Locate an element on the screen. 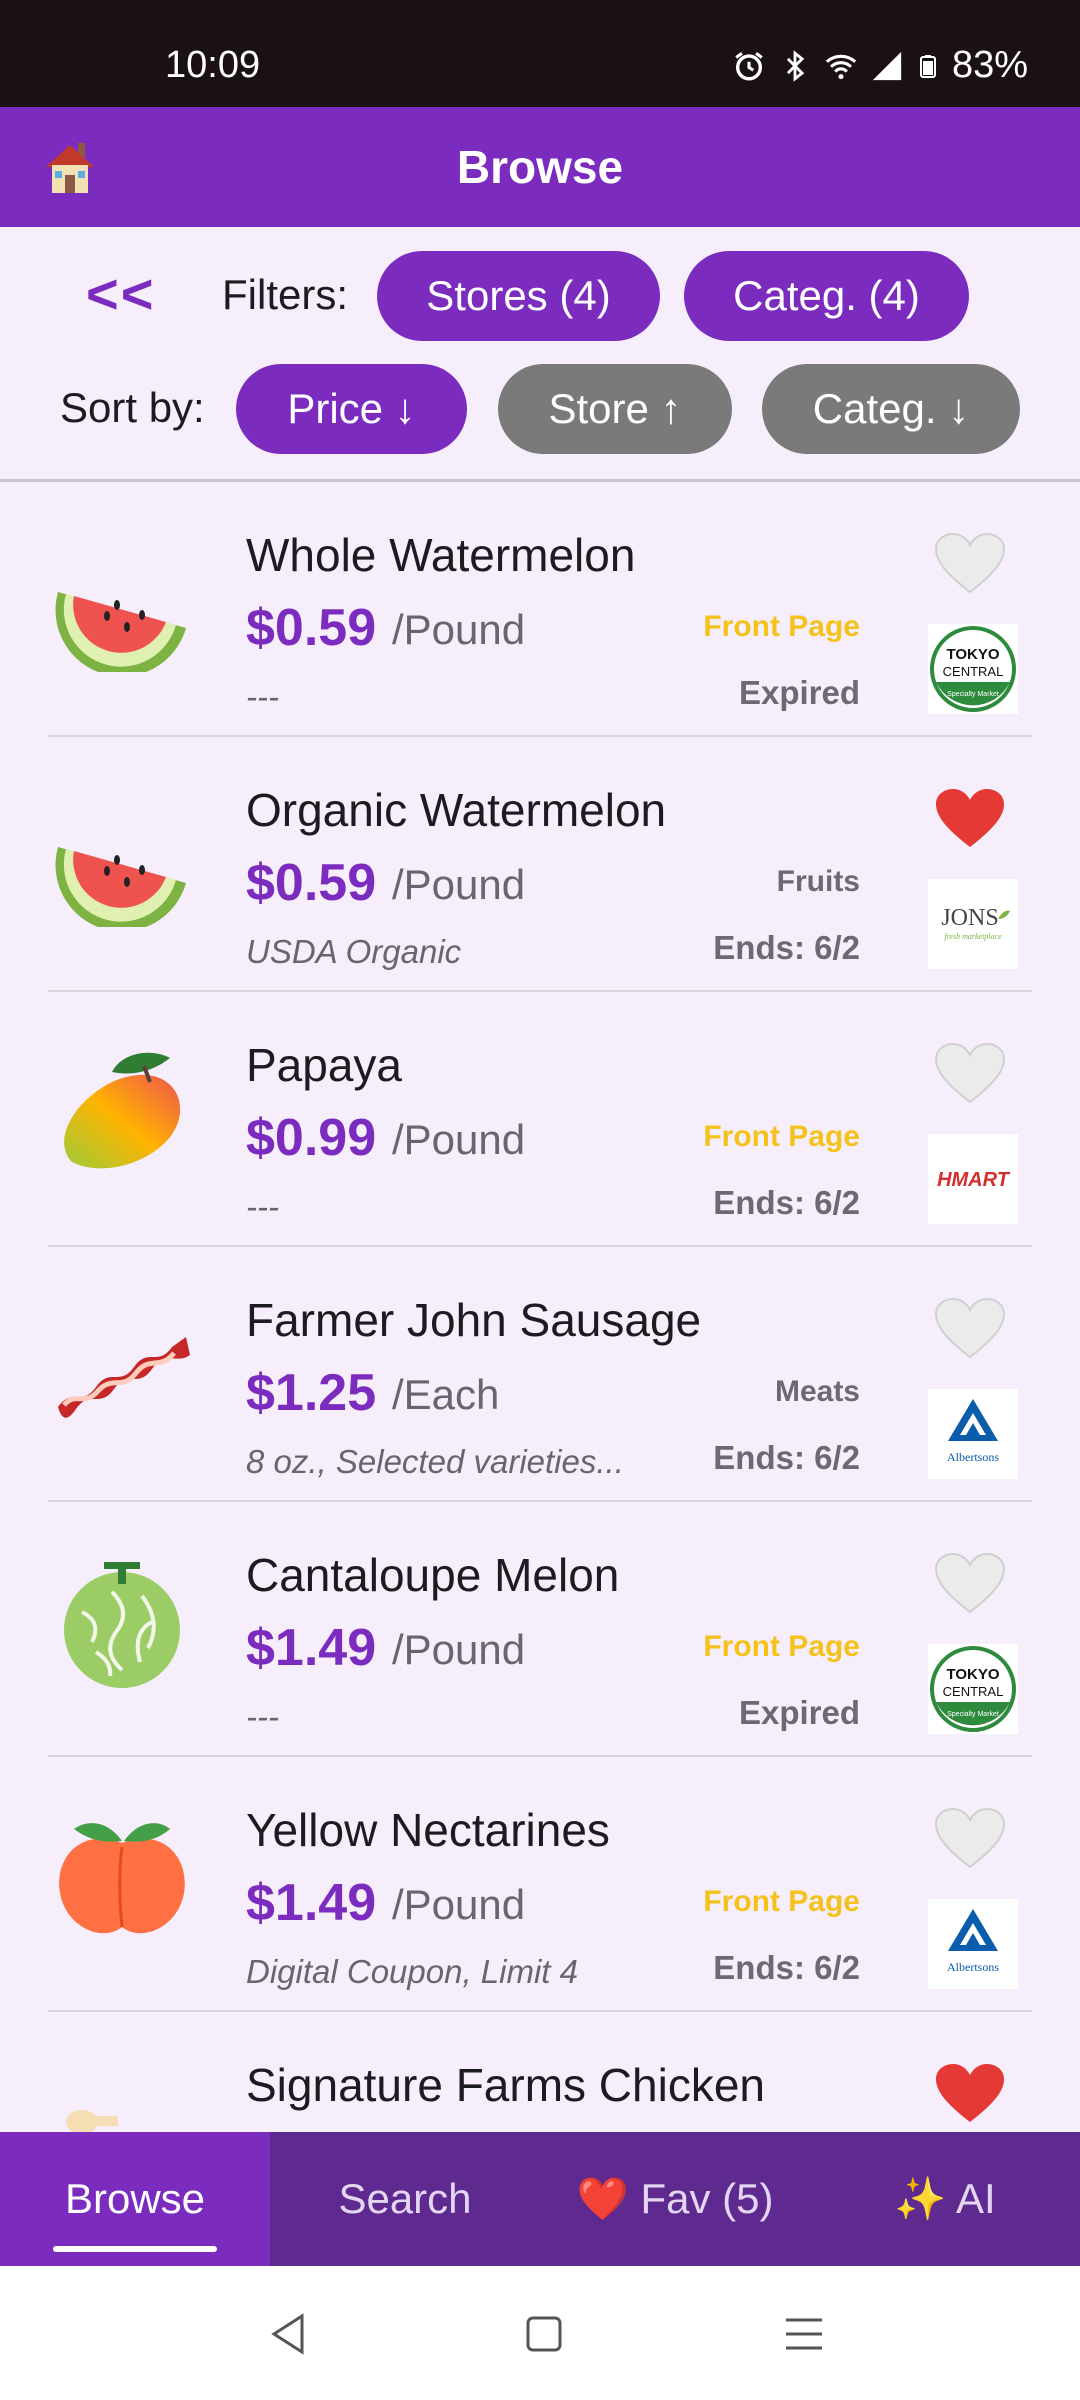  status-icons: 83% is located at coordinates (880, 65).